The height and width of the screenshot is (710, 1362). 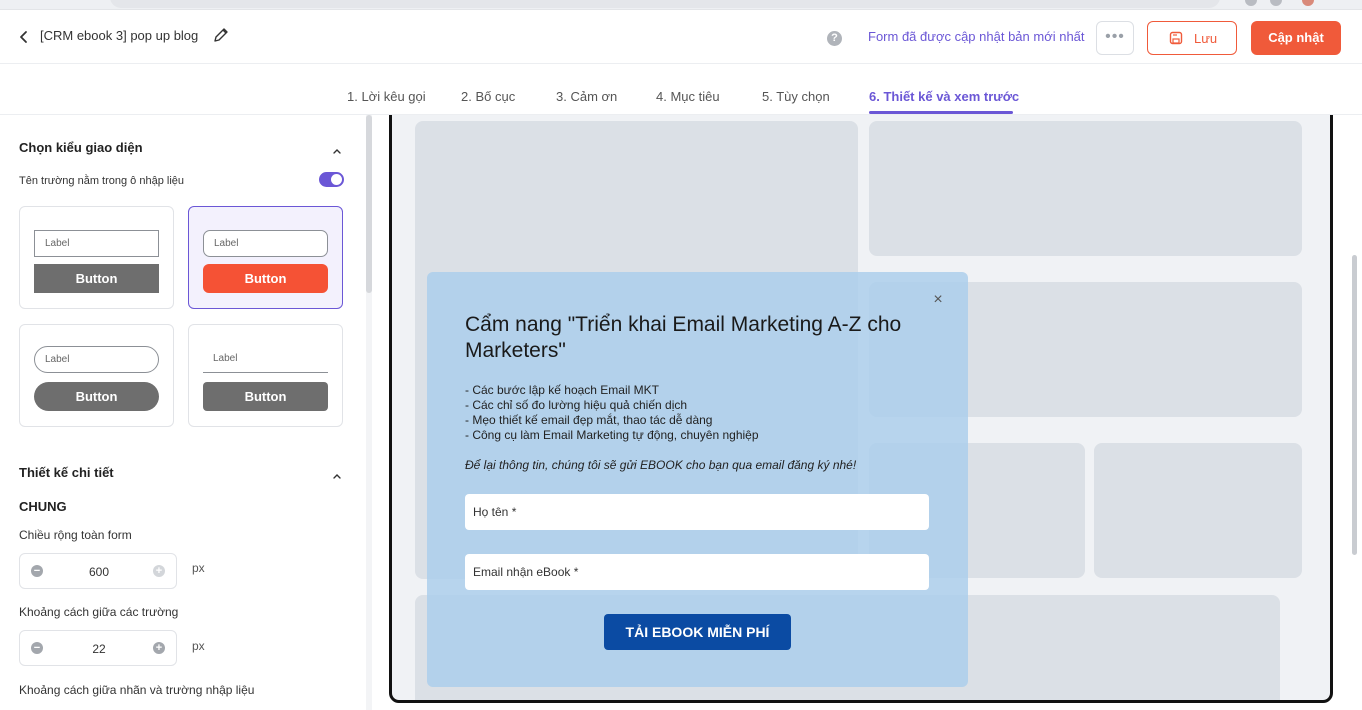 I want to click on profile-avatar, so click(x=1308, y=3).